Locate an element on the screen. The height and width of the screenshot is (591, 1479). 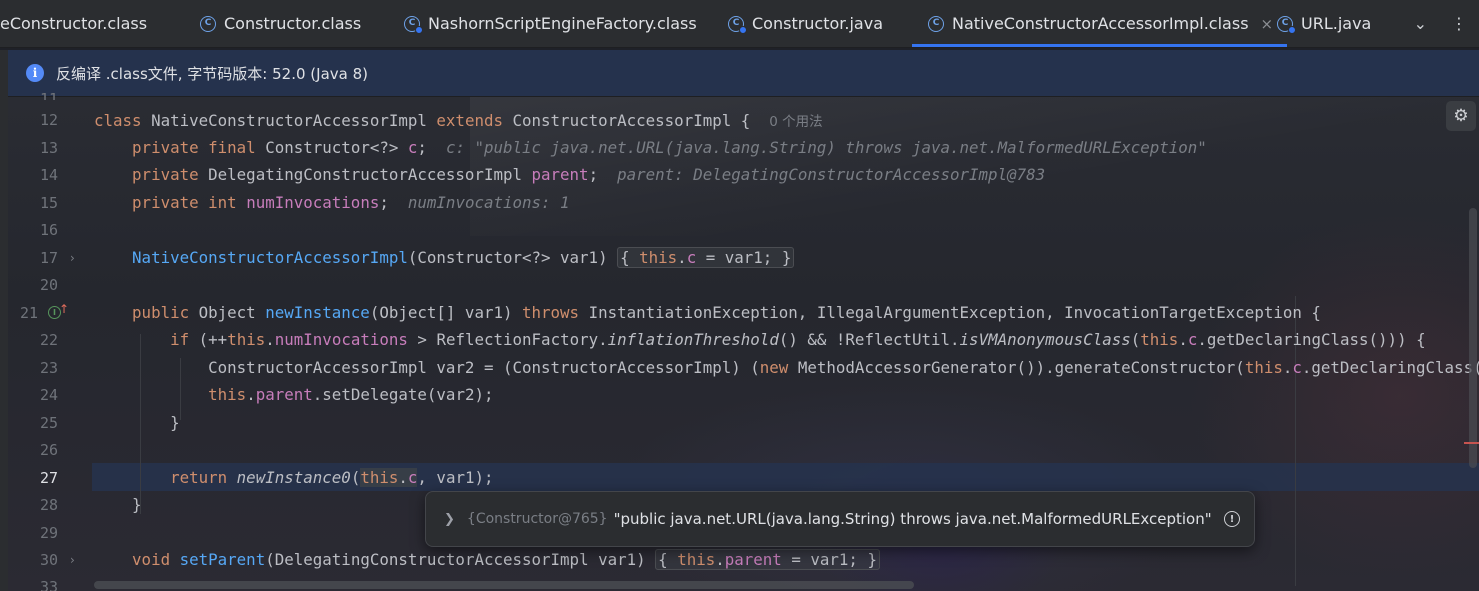
code-line-27: return newInstance0(this.c, var1); is located at coordinates (332, 477).